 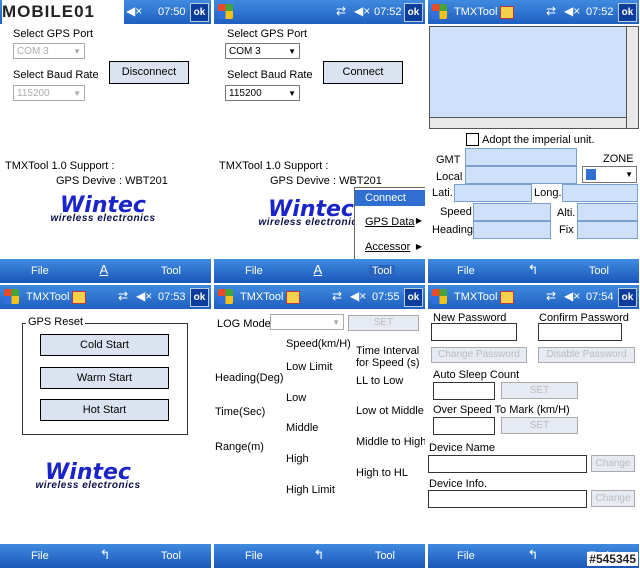 What do you see at coordinates (539, 425) in the screenshot?
I see `over-speed-set-button: SET` at bounding box center [539, 425].